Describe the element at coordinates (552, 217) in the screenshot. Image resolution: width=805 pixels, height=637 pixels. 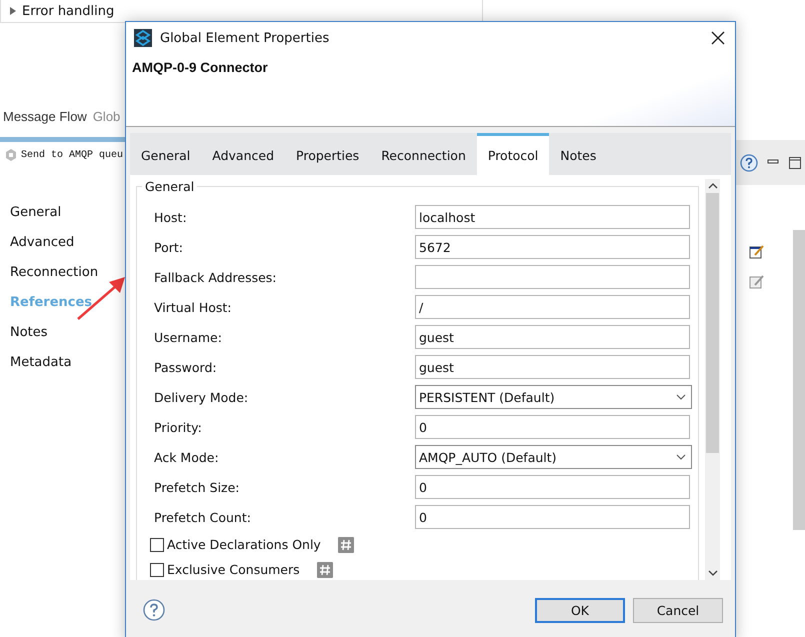
I see `input-field: localhost` at that location.